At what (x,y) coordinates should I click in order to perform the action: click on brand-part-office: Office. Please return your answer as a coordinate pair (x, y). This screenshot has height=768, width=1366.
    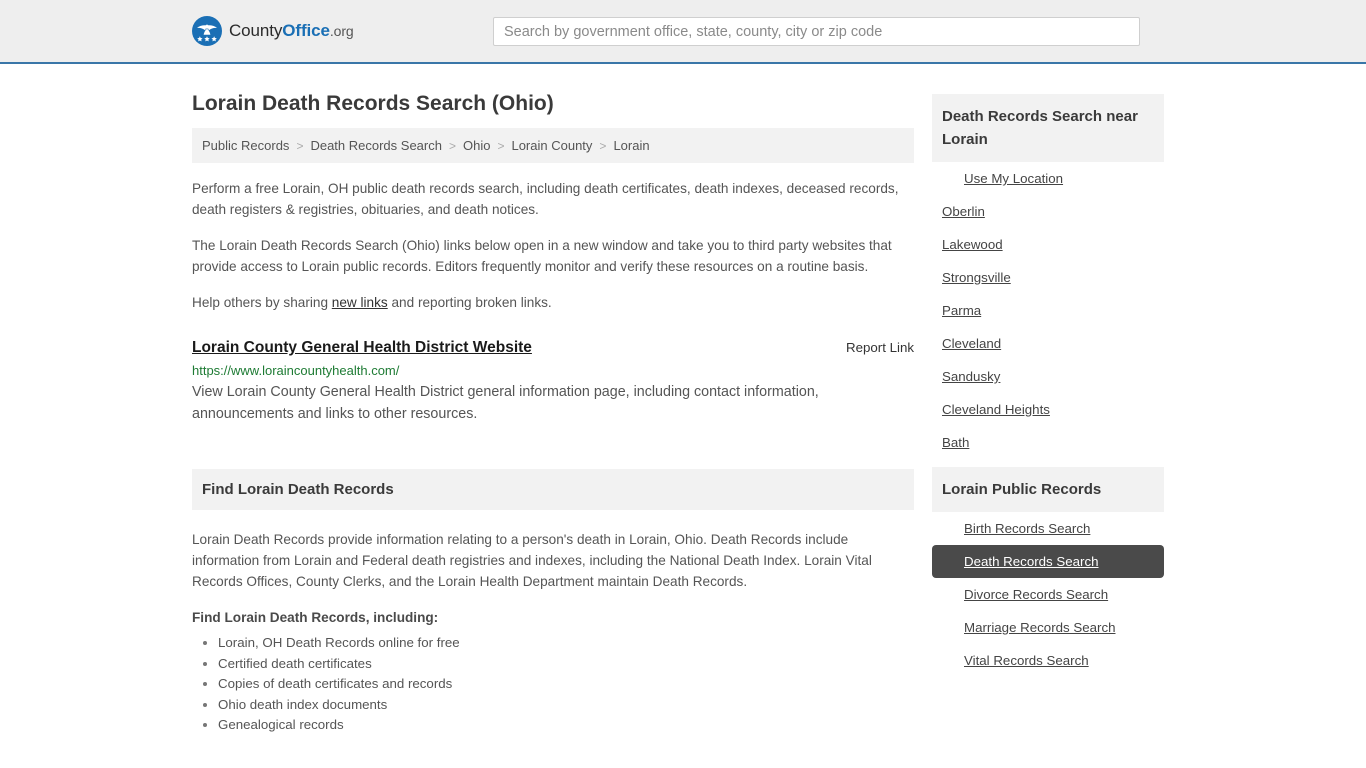
    Looking at the image, I should click on (306, 30).